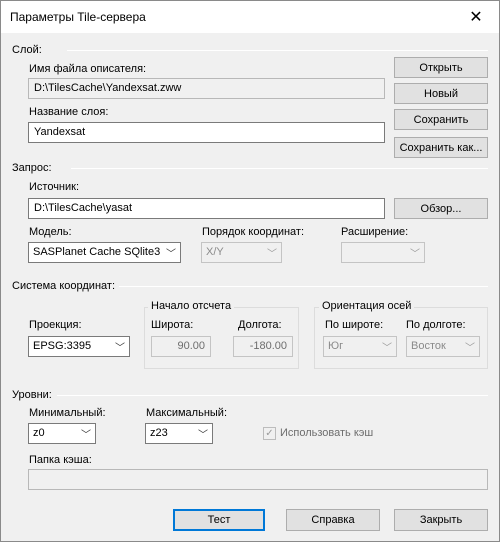 The width and height of the screenshot is (500, 542). Describe the element at coordinates (32, 395) in the screenshot. I see `levels-section-label: Уровни:` at that location.